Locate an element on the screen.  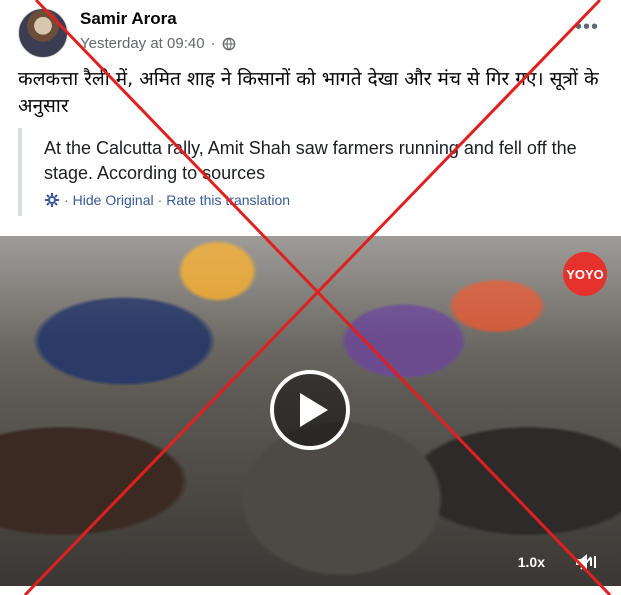
hide-original-link: Hide Original is located at coordinates (113, 200).